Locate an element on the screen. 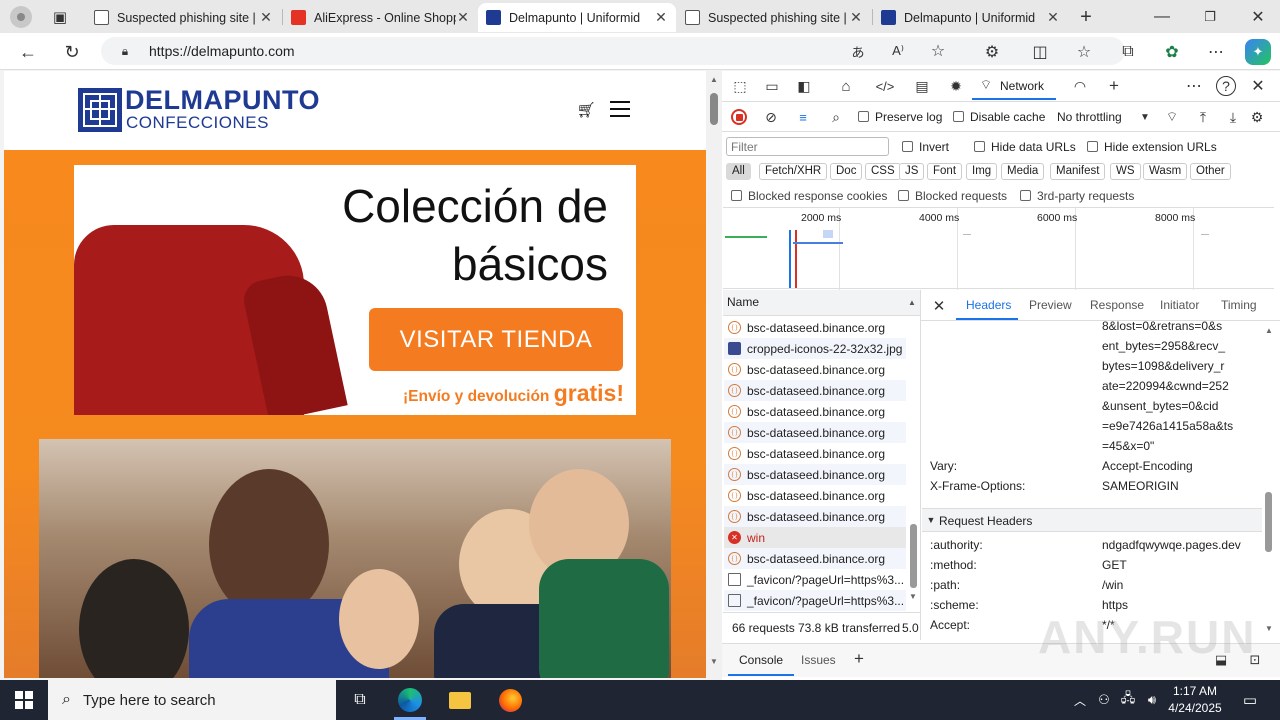 This screenshot has height=720, width=1280. preserve-log-checkbox is located at coordinates (863, 116).